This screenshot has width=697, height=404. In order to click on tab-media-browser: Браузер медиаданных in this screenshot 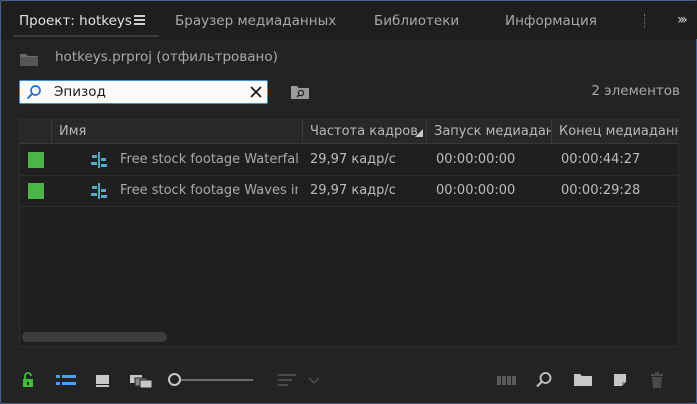, I will do `click(255, 21)`.